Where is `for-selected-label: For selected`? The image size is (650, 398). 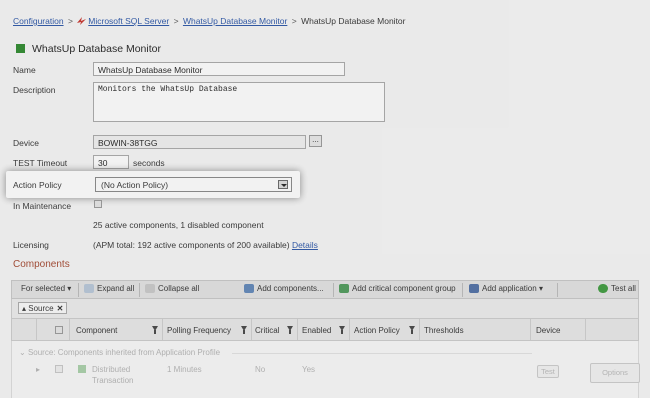
for-selected-label: For selected is located at coordinates (43, 288).